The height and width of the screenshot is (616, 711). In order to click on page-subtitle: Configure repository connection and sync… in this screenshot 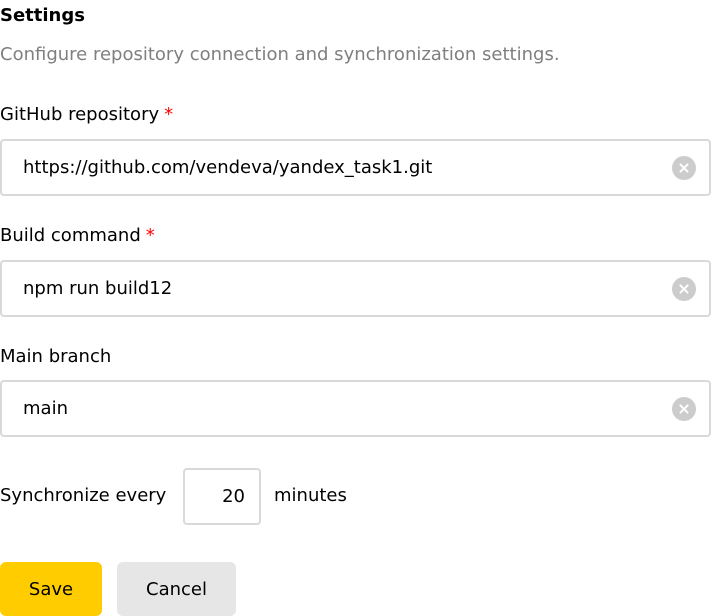, I will do `click(280, 54)`.